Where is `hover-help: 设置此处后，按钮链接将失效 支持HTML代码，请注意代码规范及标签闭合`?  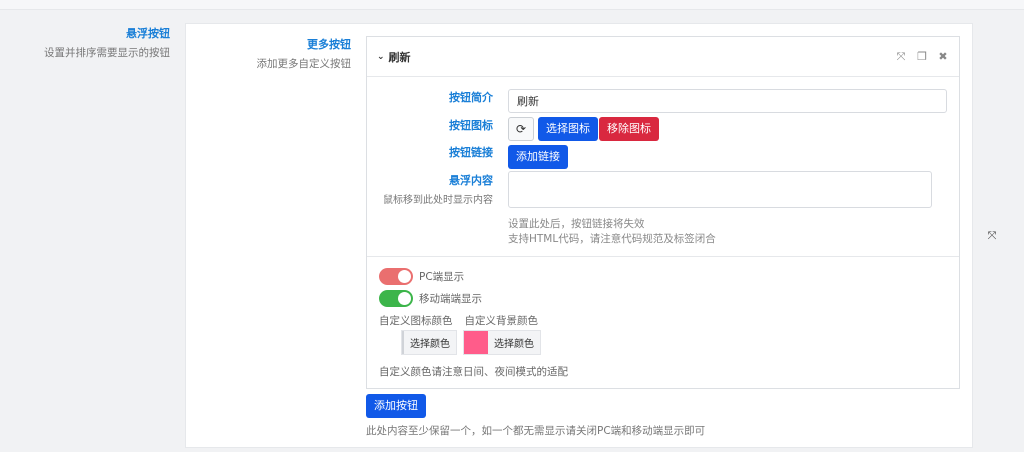 hover-help: 设置此处后，按钮链接将失效 支持HTML代码，请注意代码规范及标签闭合 is located at coordinates (612, 232).